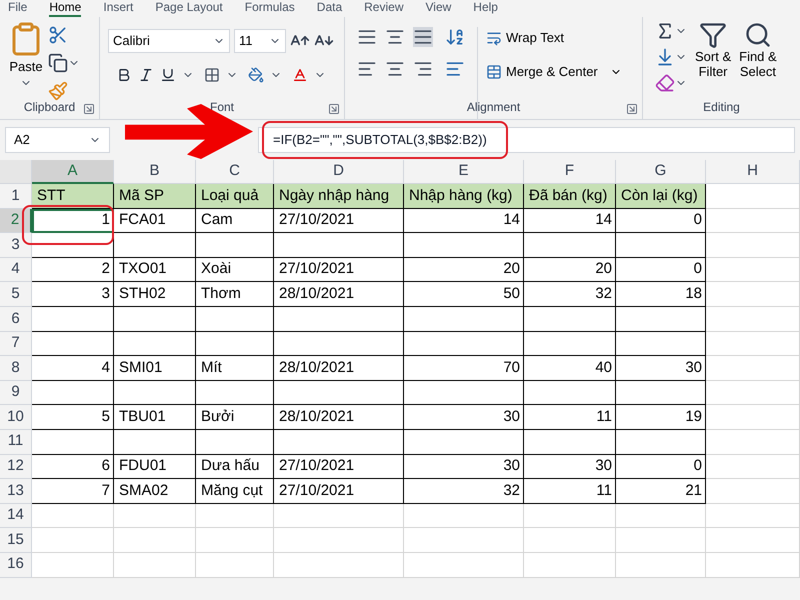 This screenshot has width=800, height=600. I want to click on sort-filter-icon, so click(713, 35).